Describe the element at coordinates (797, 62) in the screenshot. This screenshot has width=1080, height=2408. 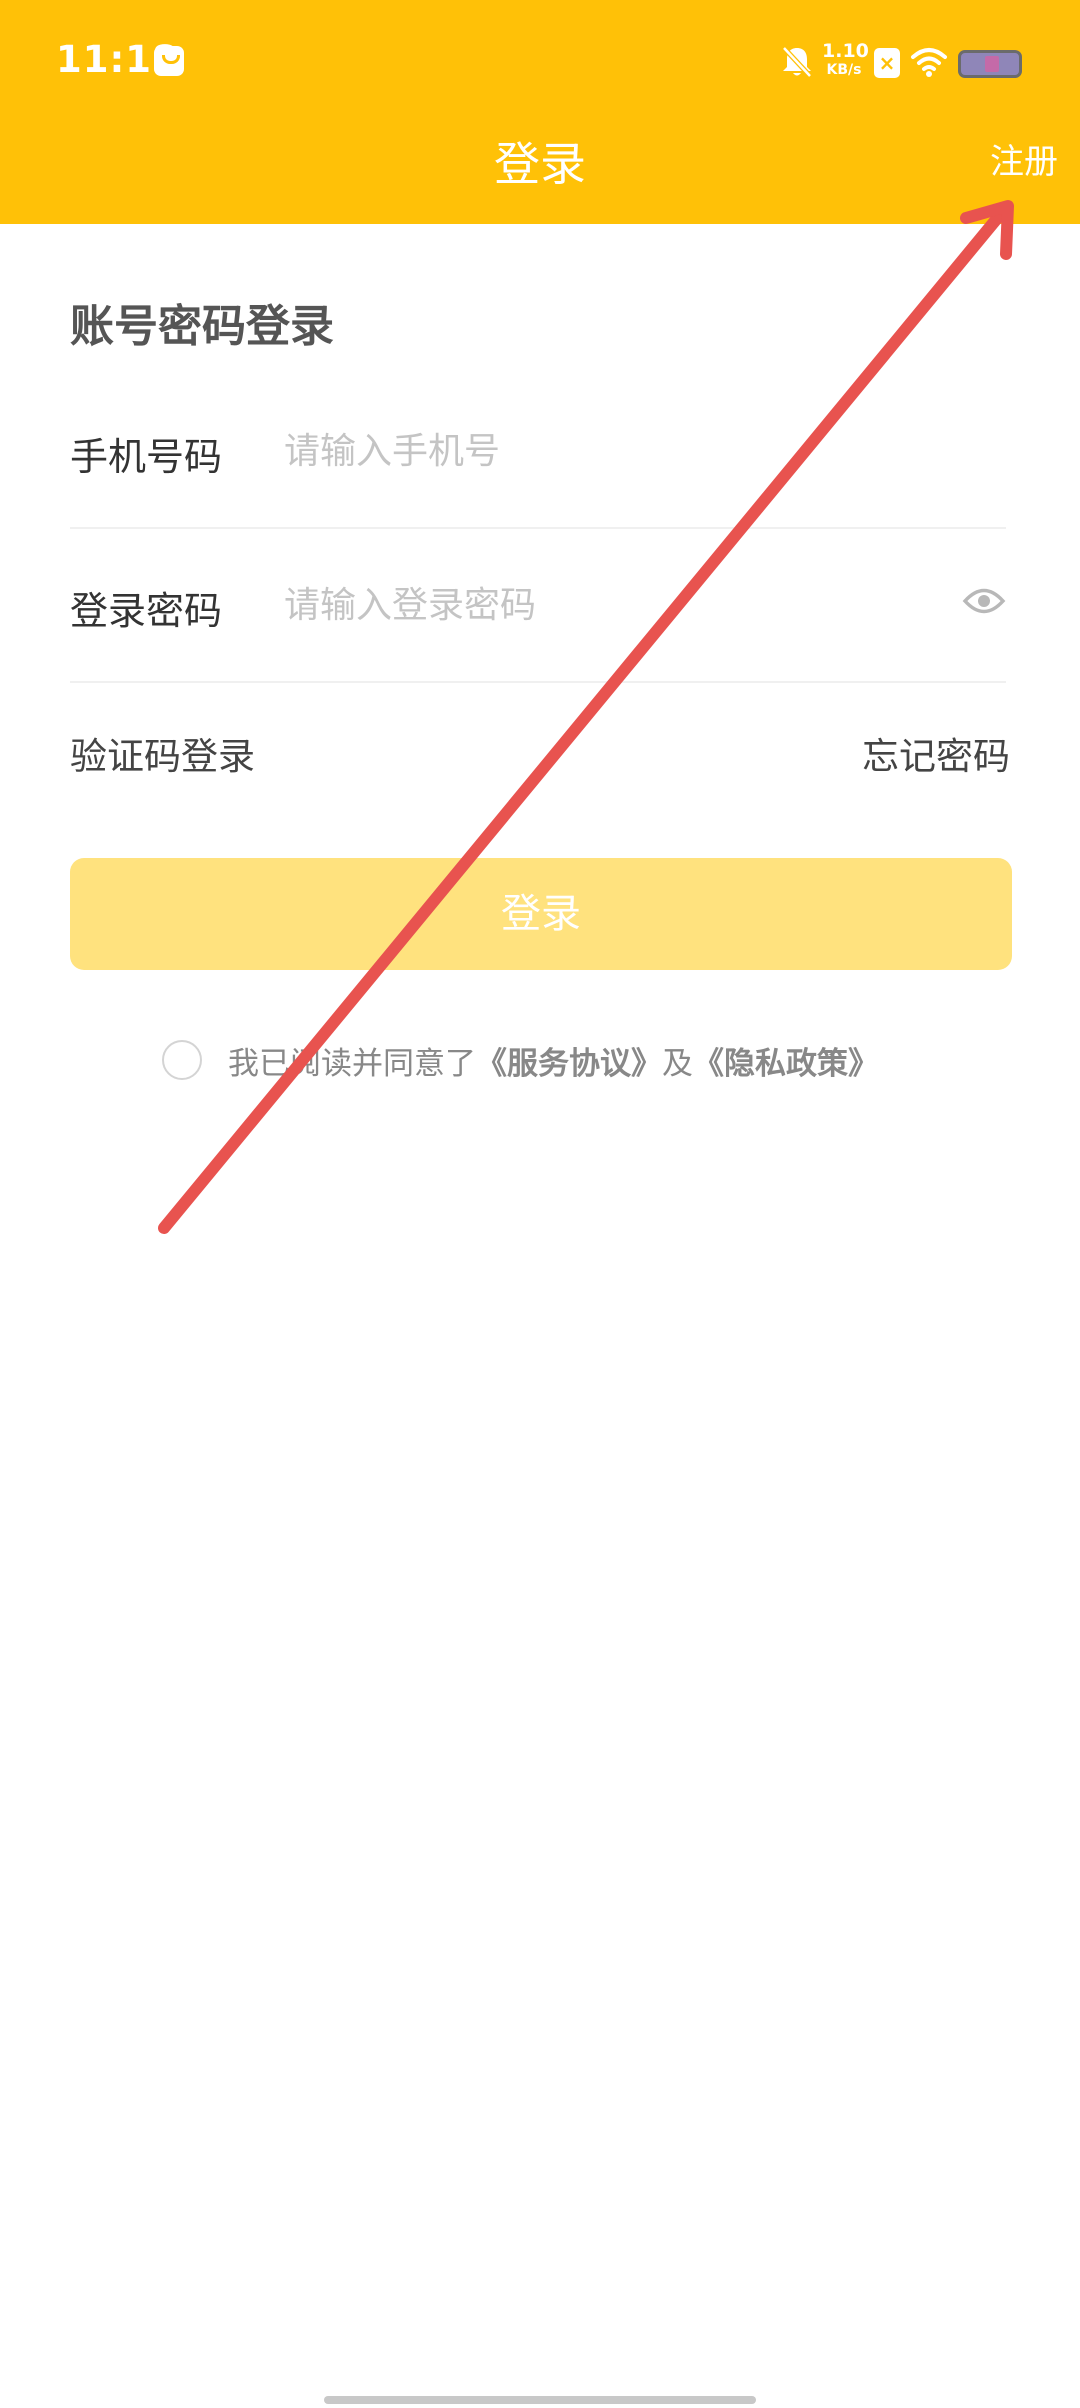
I see `bell-off-icon` at that location.